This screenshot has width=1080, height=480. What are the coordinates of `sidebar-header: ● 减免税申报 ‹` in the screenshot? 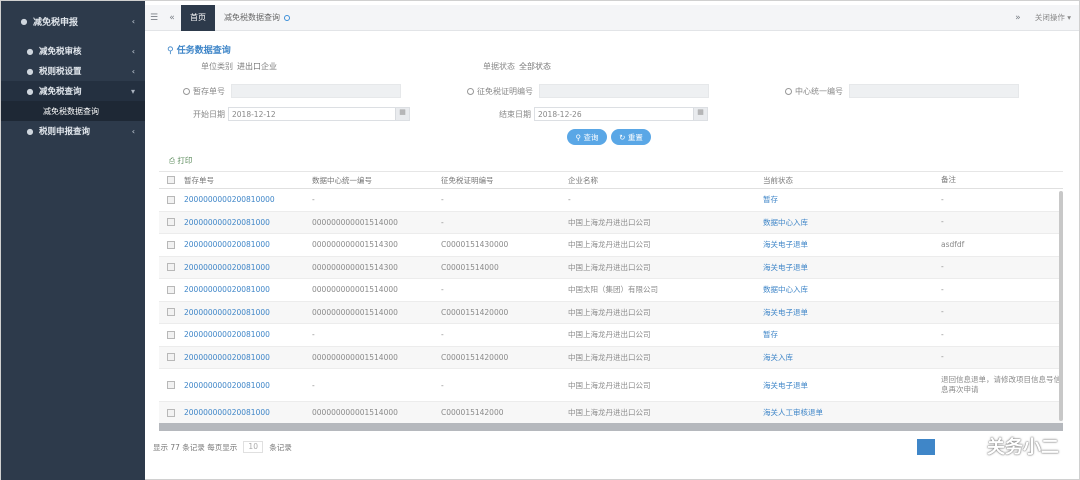 It's located at (73, 21).